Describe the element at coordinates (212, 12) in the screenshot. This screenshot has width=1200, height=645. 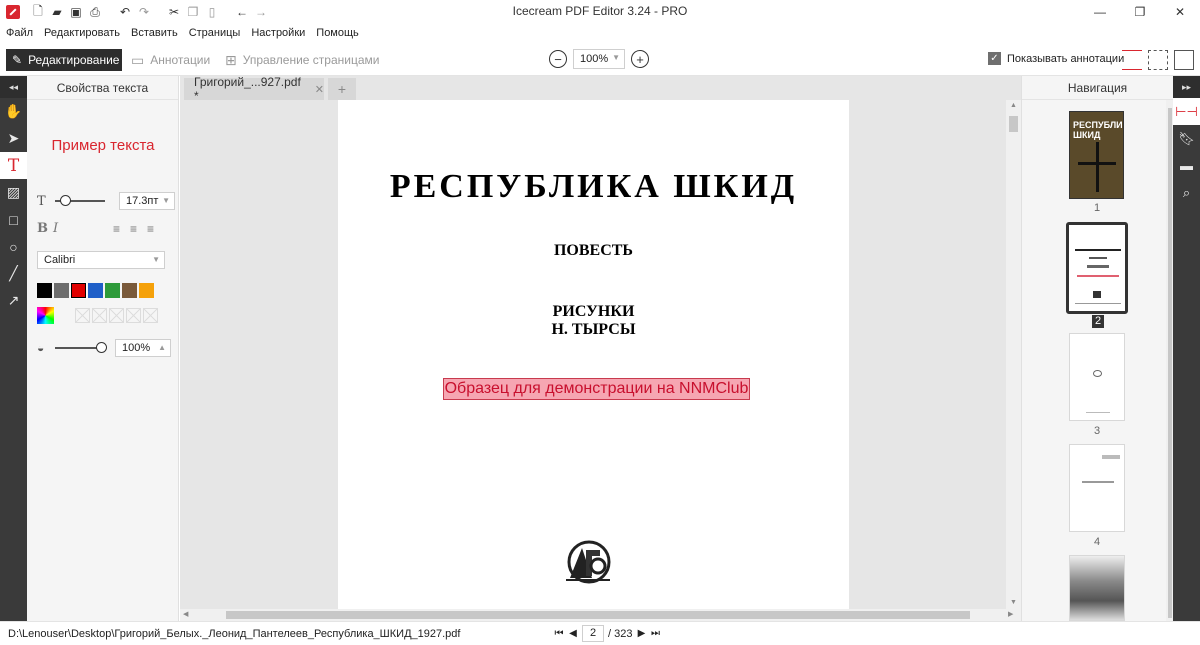
I see `paste-icon: ▯` at that location.